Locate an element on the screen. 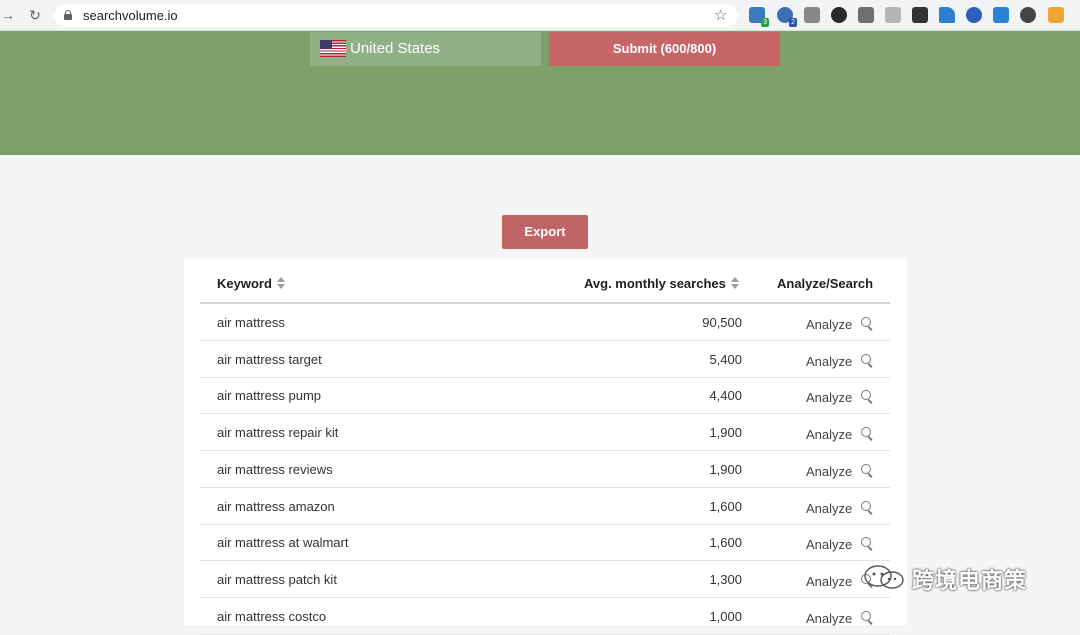 This screenshot has height=635, width=1080. table-row: air mattress pump 4,400 Analyze is located at coordinates (545, 396).